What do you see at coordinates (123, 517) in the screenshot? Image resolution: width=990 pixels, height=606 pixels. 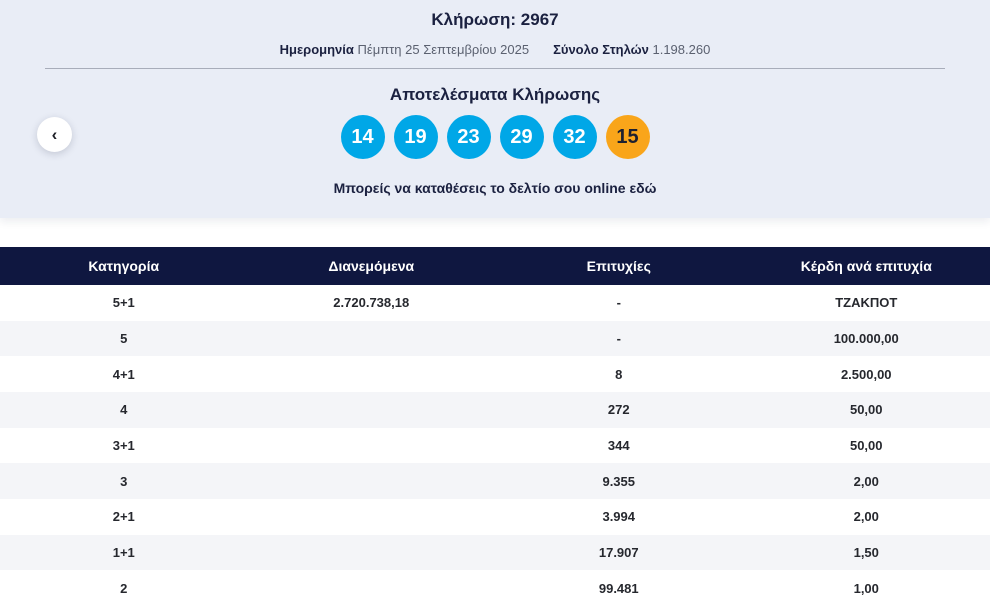 I see `category-cell: 2+1` at bounding box center [123, 517].